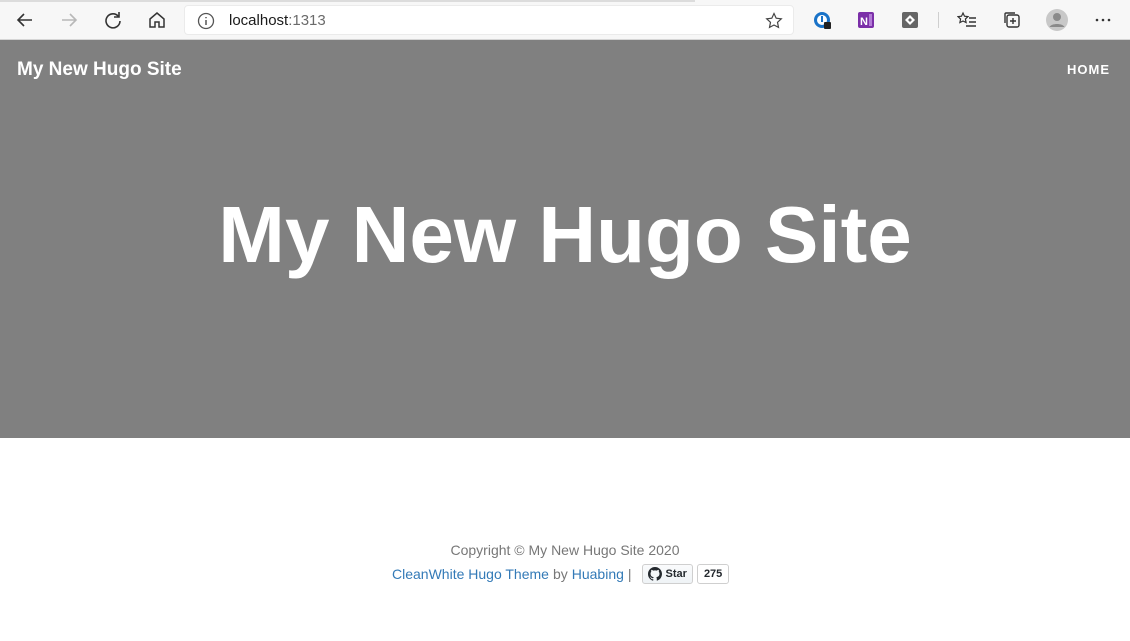 The image size is (1130, 641). I want to click on hero-title: My New Hugo Site, so click(565, 234).